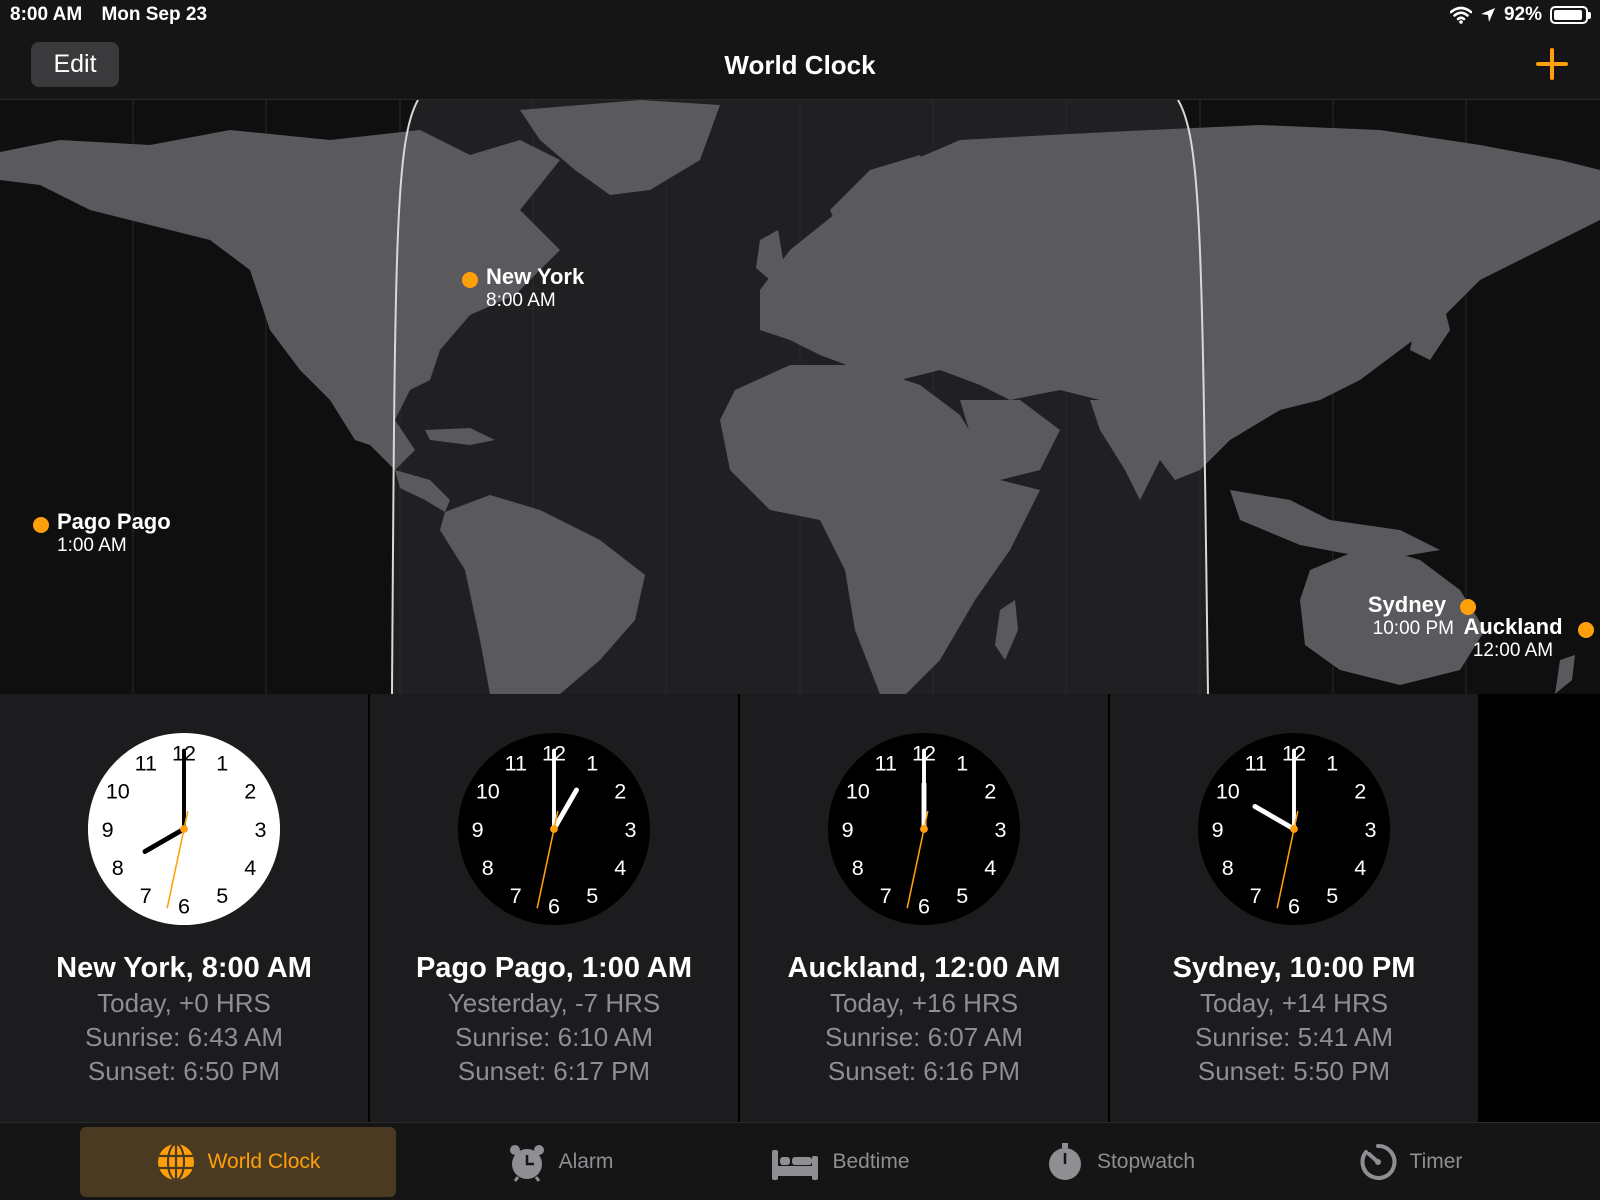  Describe the element at coordinates (1552, 64) in the screenshot. I see `add-city-button` at that location.